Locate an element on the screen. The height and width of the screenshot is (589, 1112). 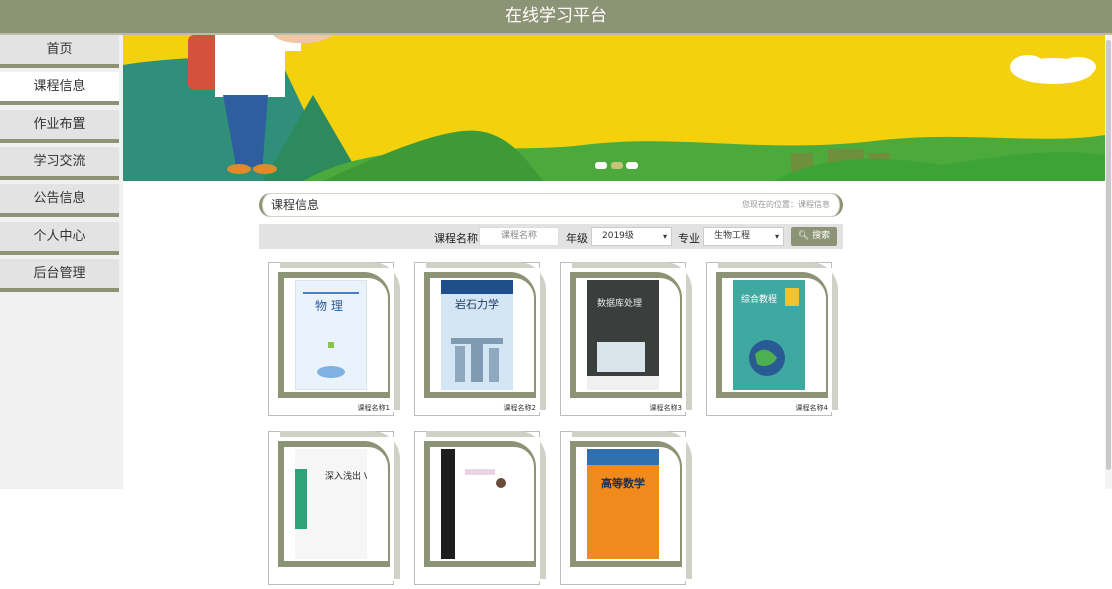
course-cover-image: 数据库处理 is located at coordinates (623, 335).